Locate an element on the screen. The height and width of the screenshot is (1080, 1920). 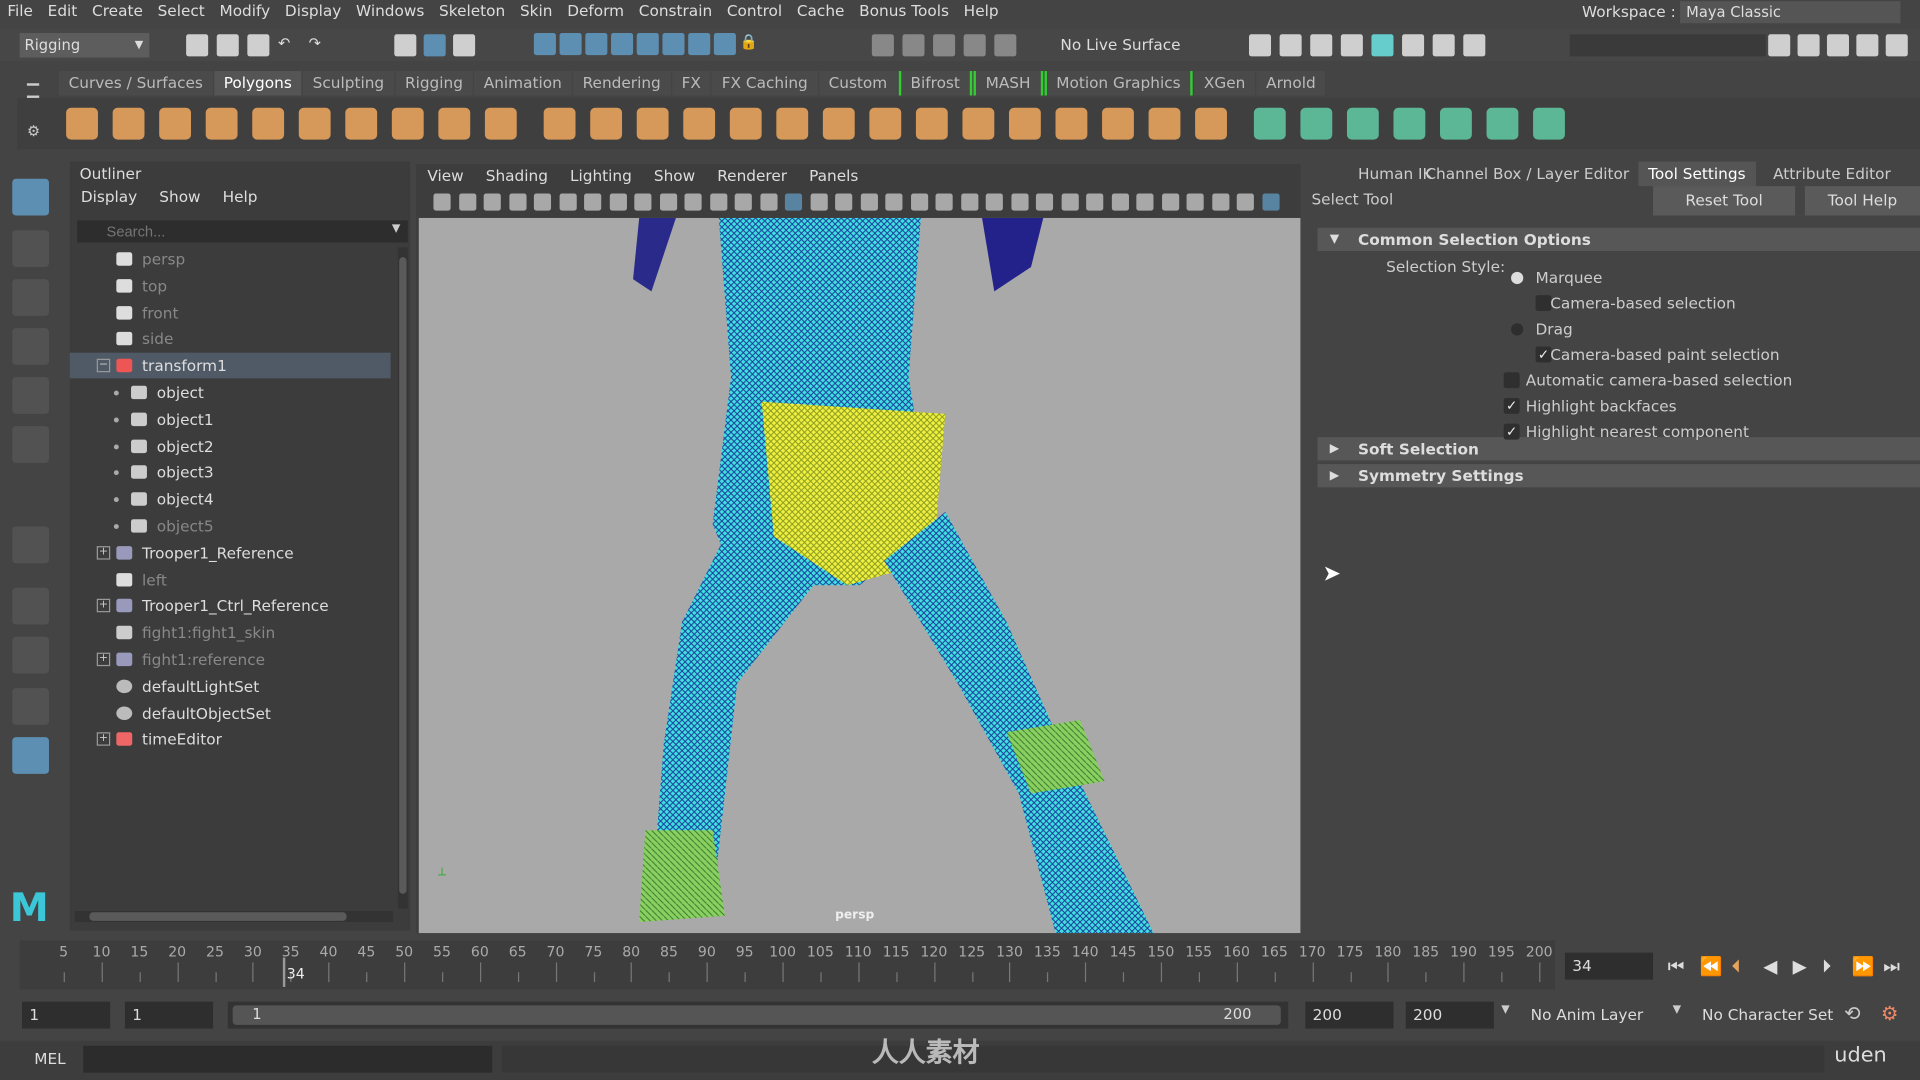
modeling-toolkit-icon is located at coordinates (1779, 45).